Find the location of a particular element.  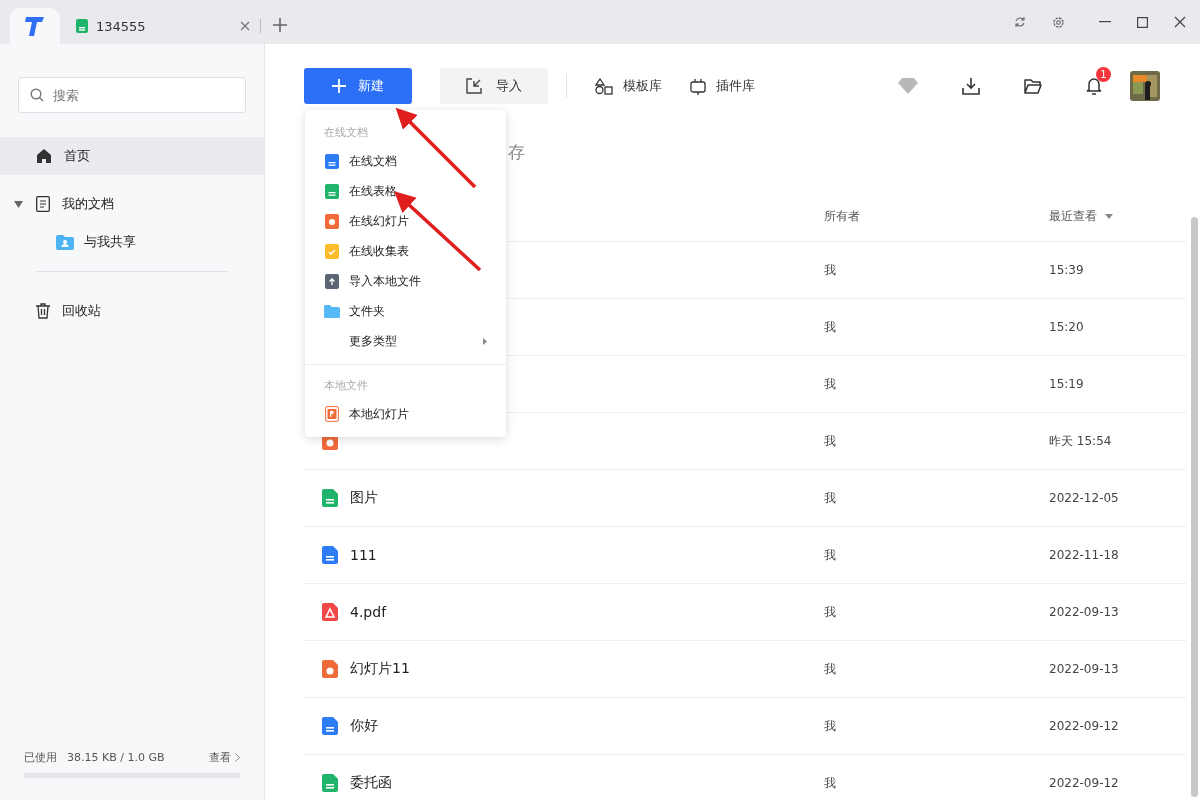

time-cell-text: 15:20 is located at coordinates (1067, 327).